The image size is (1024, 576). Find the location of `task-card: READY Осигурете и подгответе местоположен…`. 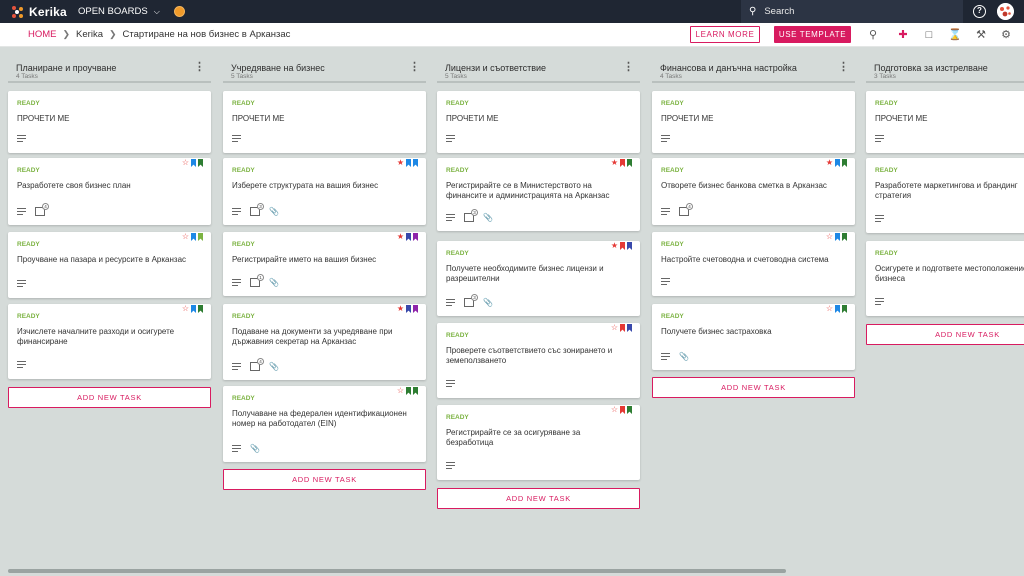

task-card: READY Осигурете и подгответе местоположен… is located at coordinates (945, 278).